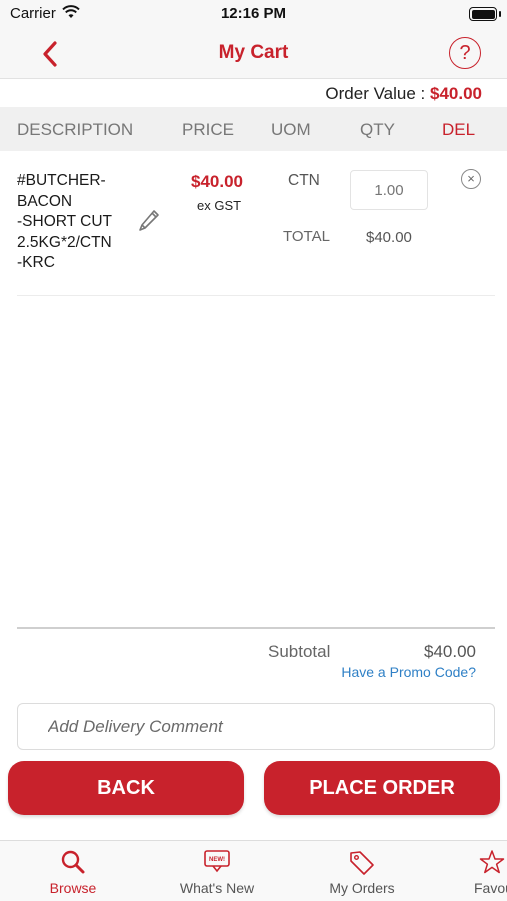 This screenshot has height=901, width=507. Describe the element at coordinates (291, 129) in the screenshot. I see `column-uom: UOM` at that location.